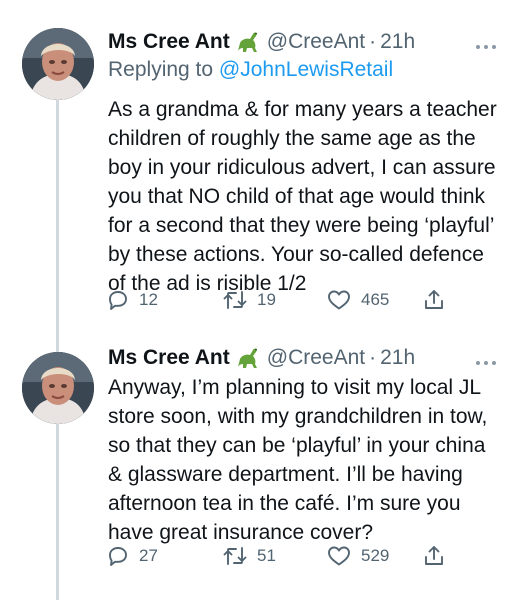 This screenshot has height=600, width=525. Describe the element at coordinates (148, 299) in the screenshot. I see `reply-count: 12` at that location.